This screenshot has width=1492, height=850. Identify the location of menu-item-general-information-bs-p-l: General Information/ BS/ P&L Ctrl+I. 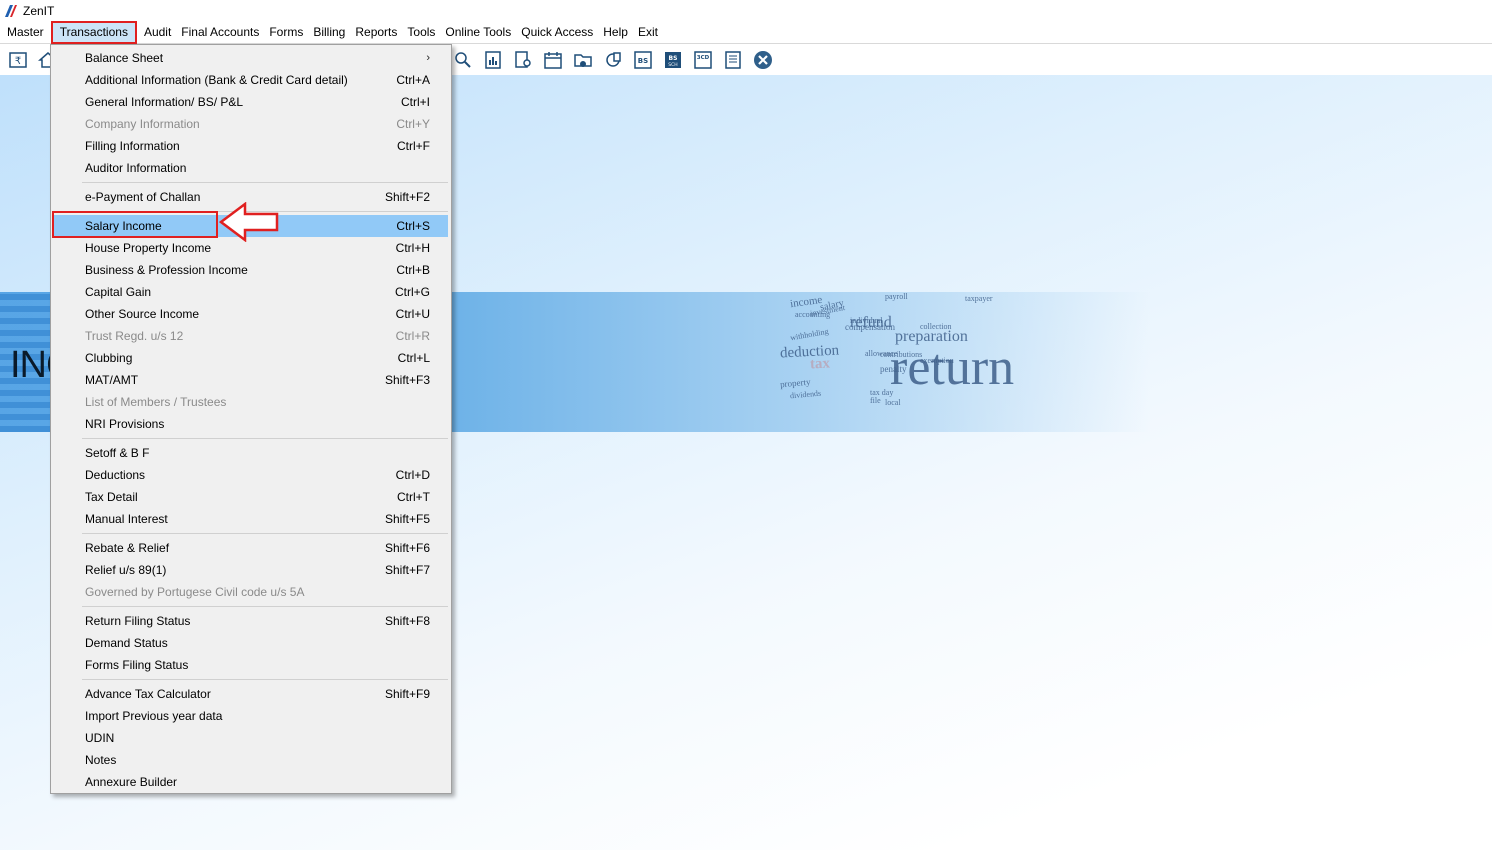
(251, 102).